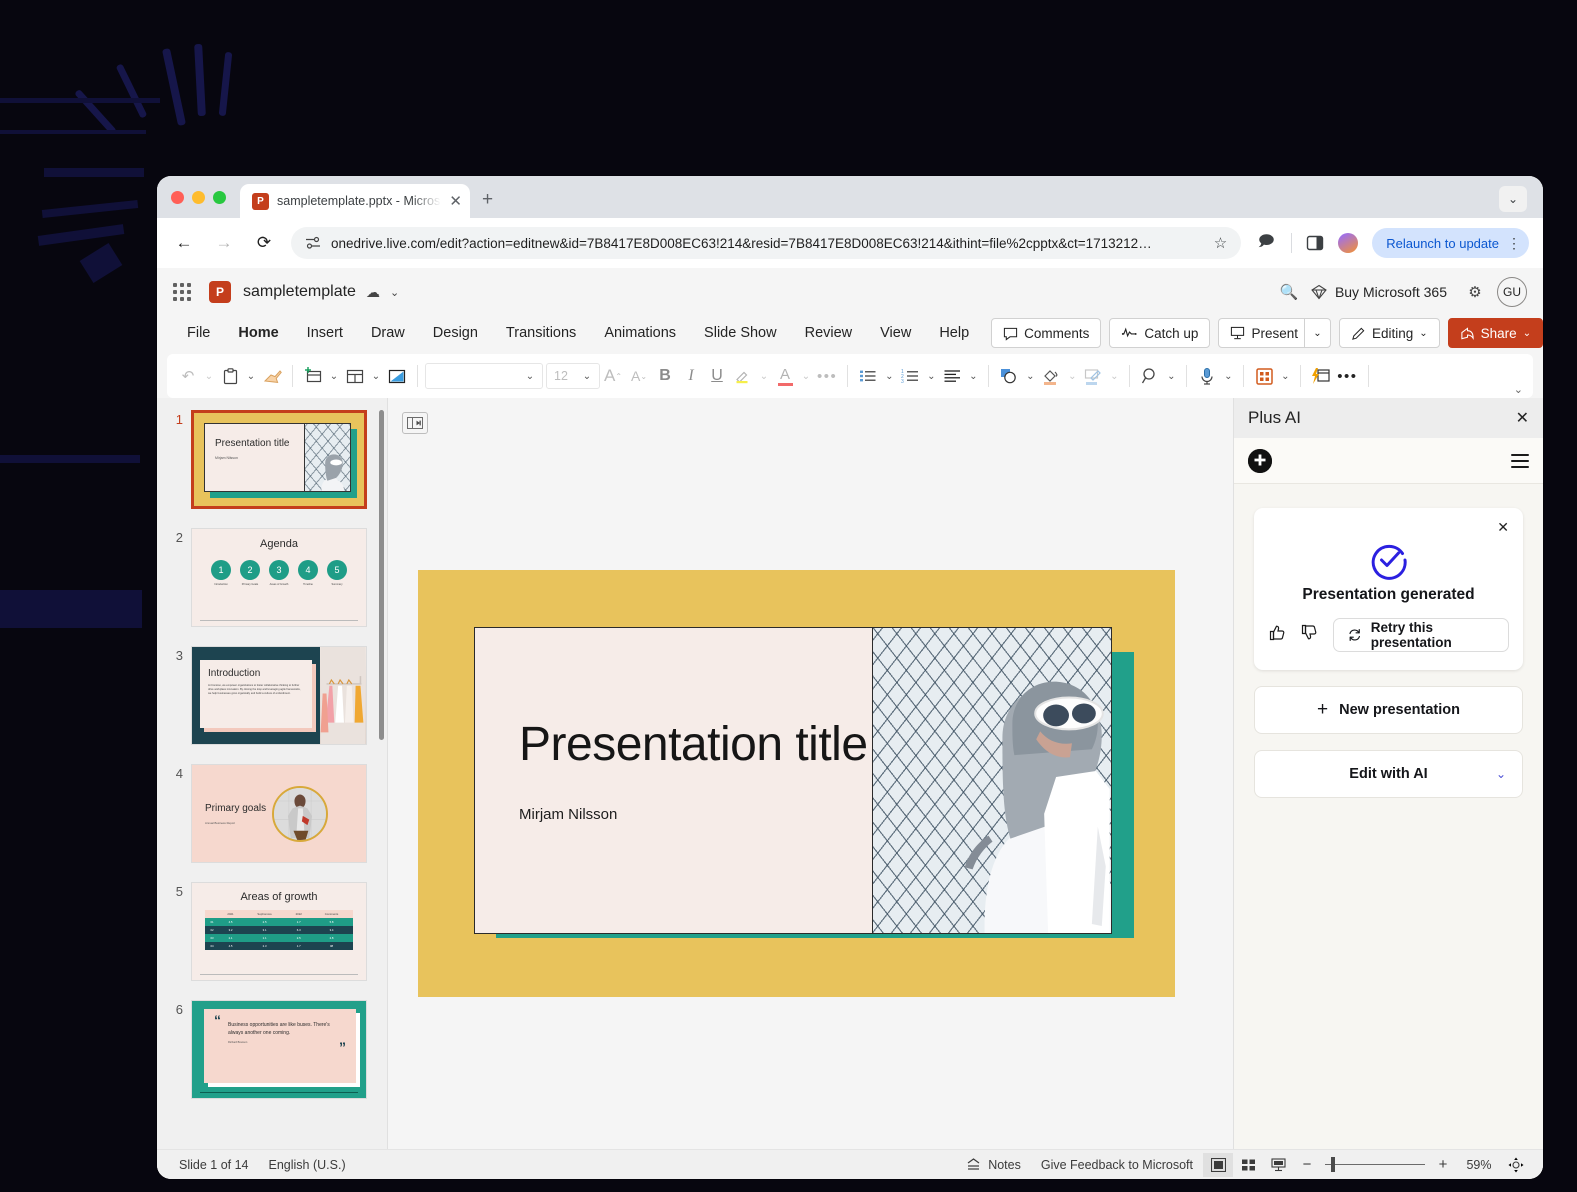 The image size is (1577, 1192). What do you see at coordinates (1051, 376) in the screenshot?
I see `shape-fill-icon` at bounding box center [1051, 376].